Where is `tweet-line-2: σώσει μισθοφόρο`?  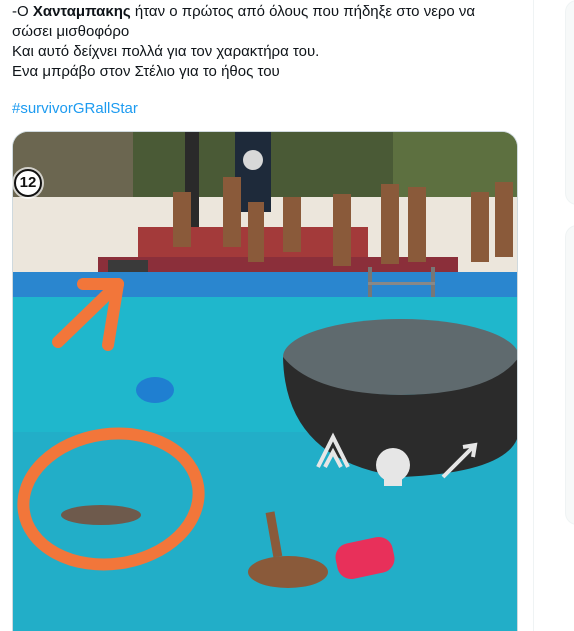 tweet-line-2: σώσει μισθοφόρο is located at coordinates (71, 31).